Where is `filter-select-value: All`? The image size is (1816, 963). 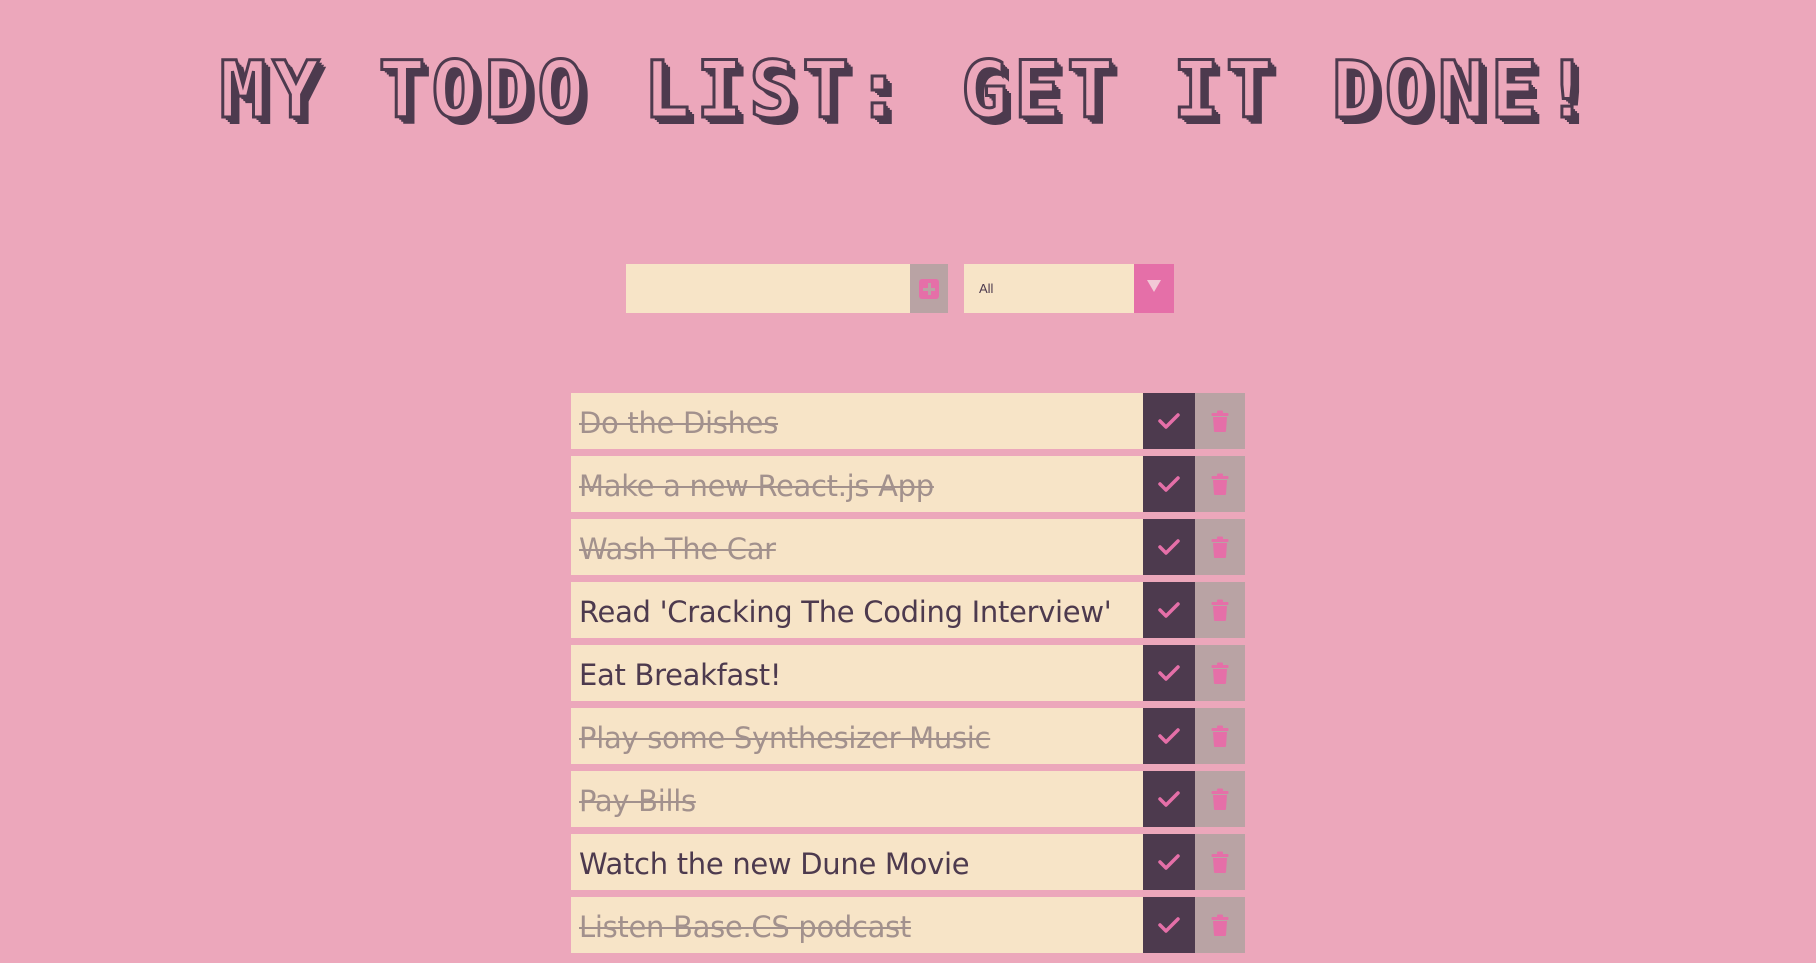 filter-select-value: All is located at coordinates (1049, 288).